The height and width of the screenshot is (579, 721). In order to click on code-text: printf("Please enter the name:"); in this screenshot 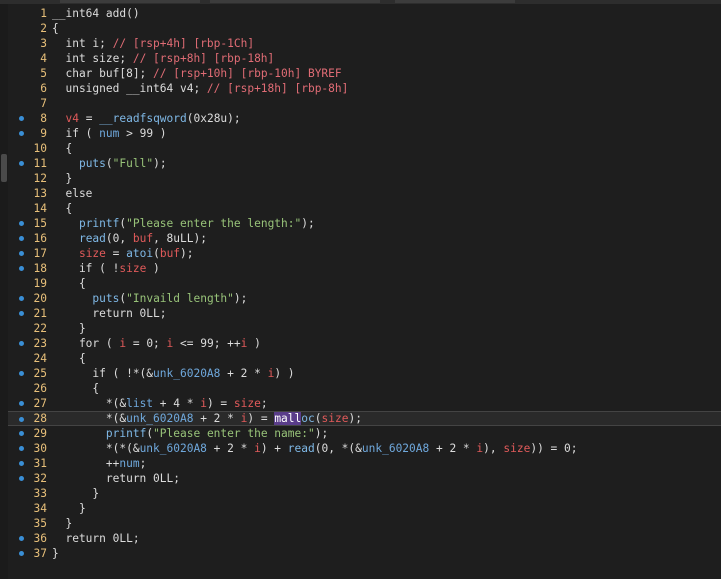, I will do `click(190, 433)`.